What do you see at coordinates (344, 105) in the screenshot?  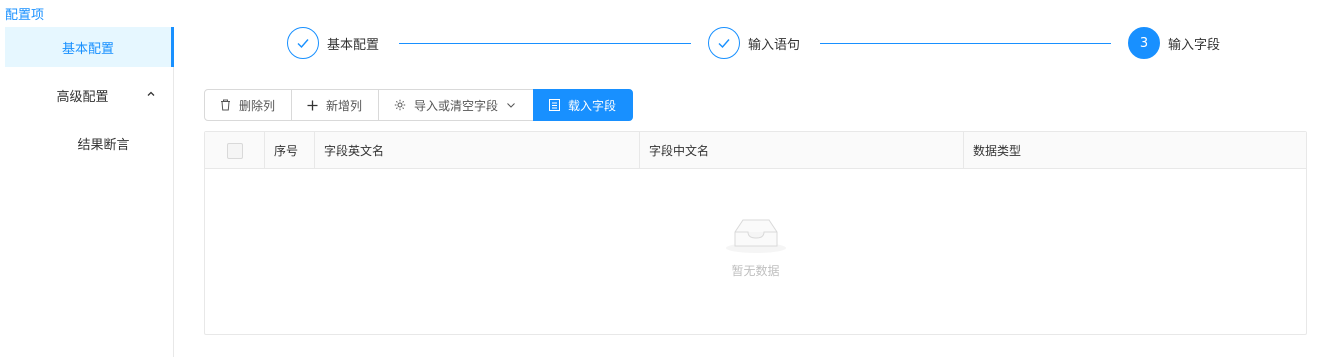 I see `add-column-label: 新增列` at bounding box center [344, 105].